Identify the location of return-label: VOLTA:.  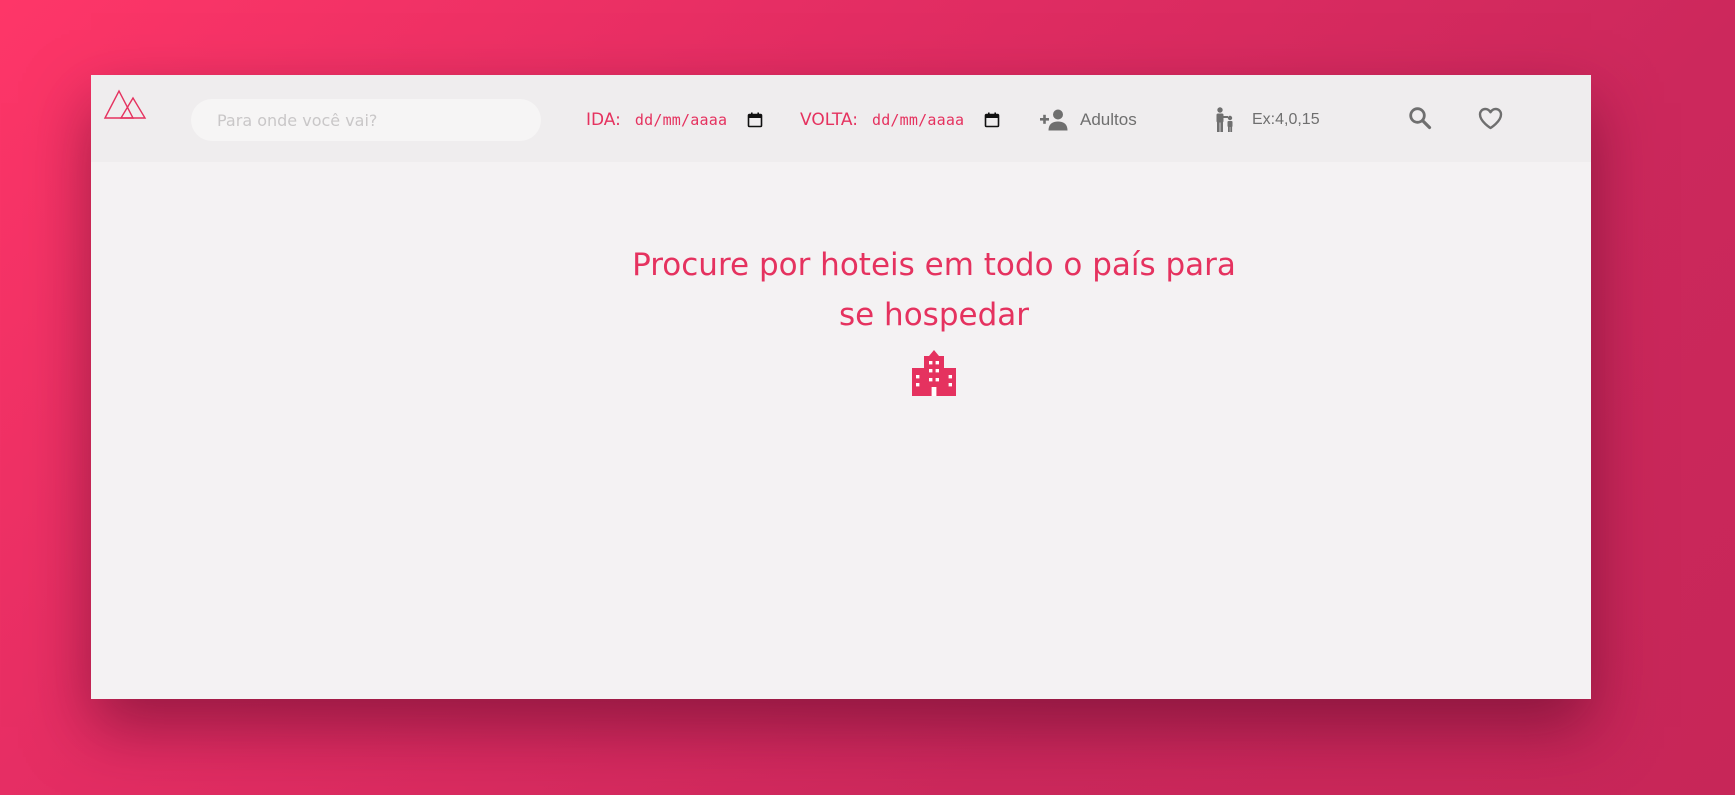
(829, 120).